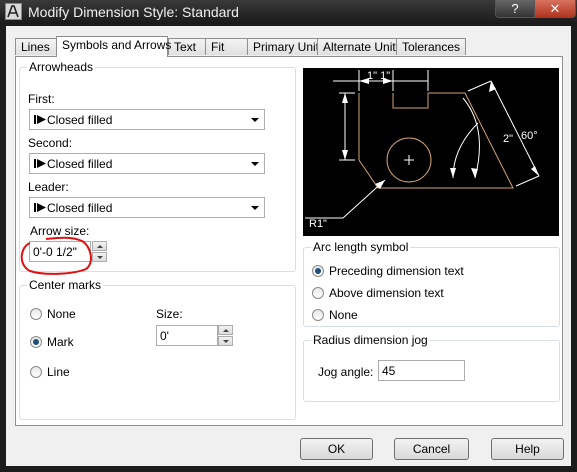  What do you see at coordinates (36, 46) in the screenshot?
I see `tab-lines: Lines` at bounding box center [36, 46].